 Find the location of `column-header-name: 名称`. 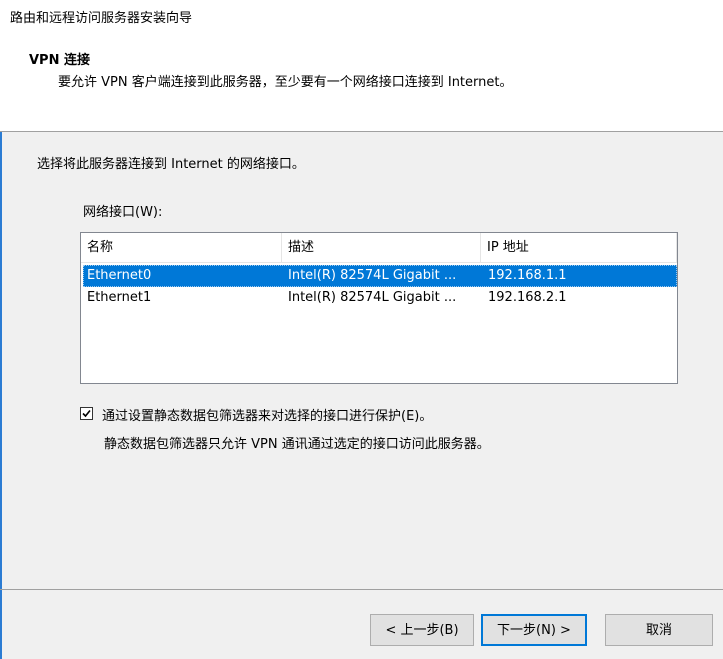

column-header-name: 名称 is located at coordinates (181, 247).